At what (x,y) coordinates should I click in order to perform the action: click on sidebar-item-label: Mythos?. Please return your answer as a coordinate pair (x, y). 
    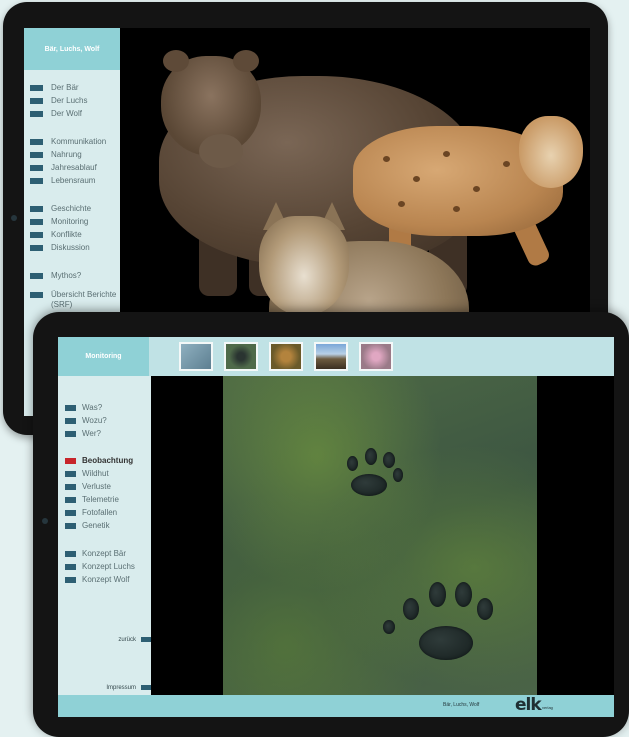
    Looking at the image, I should click on (66, 275).